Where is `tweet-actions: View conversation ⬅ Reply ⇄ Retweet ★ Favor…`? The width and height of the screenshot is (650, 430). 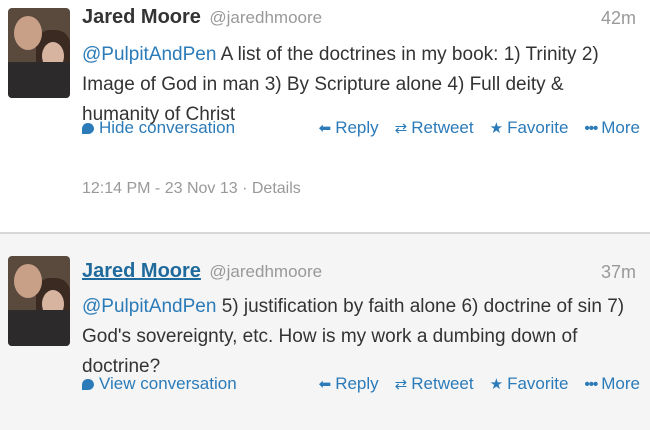 tweet-actions: View conversation ⬅ Reply ⇄ Retweet ★ Favor… is located at coordinates (361, 386).